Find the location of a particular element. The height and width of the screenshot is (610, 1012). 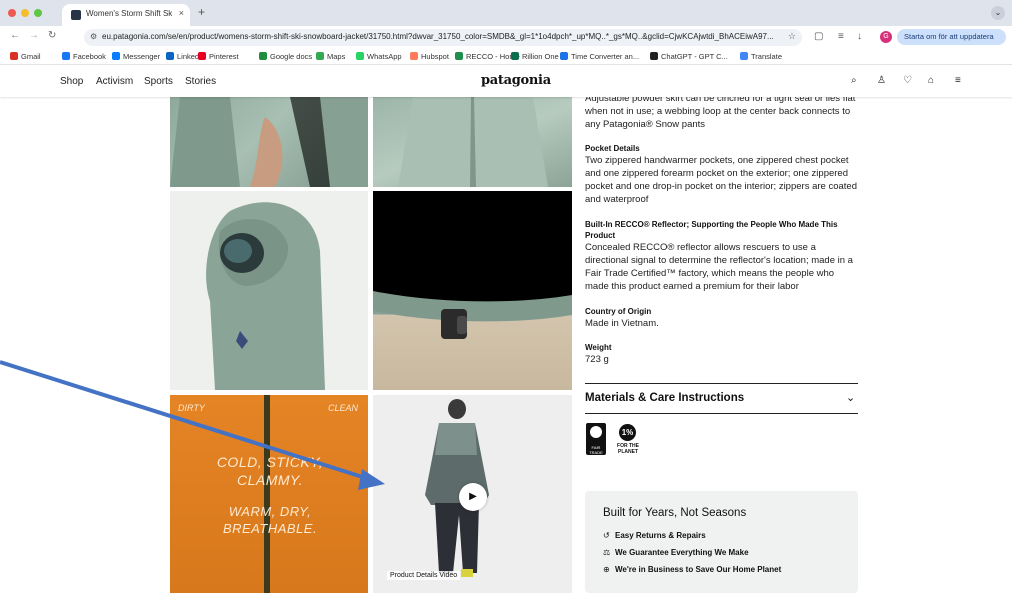

weight-section: Weight 723 g is located at coordinates (721, 354).